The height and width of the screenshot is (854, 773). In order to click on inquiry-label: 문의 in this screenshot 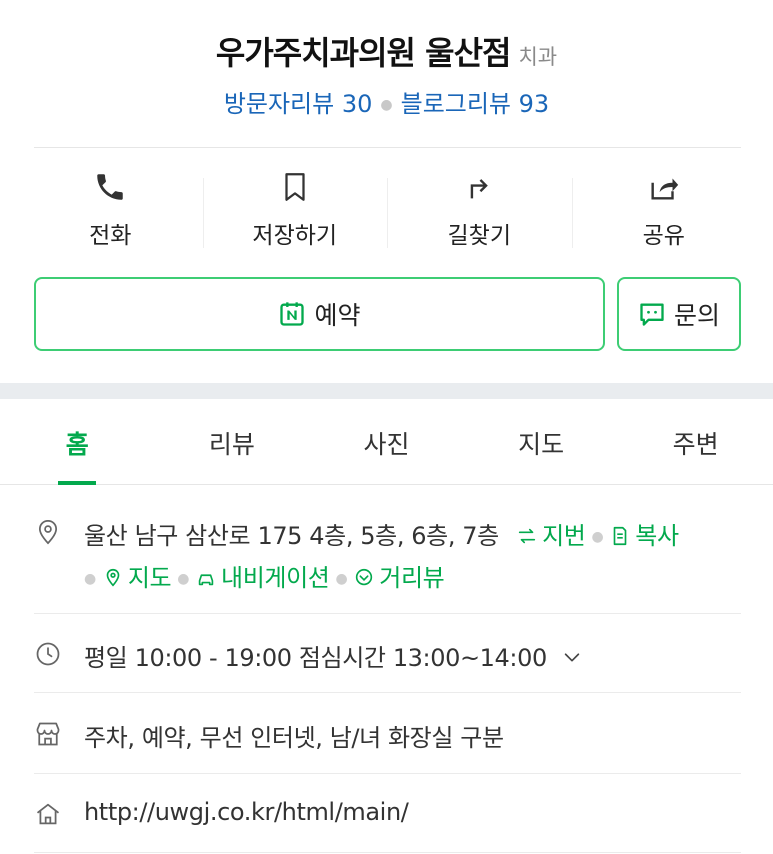, I will do `click(696, 315)`.